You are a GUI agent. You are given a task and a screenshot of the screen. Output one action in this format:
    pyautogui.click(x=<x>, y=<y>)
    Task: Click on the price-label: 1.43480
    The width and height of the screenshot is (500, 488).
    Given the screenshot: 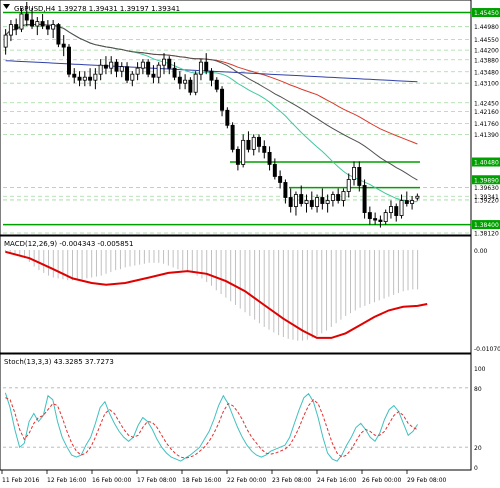 What is the action you would take?
    pyautogui.click(x=486, y=72)
    